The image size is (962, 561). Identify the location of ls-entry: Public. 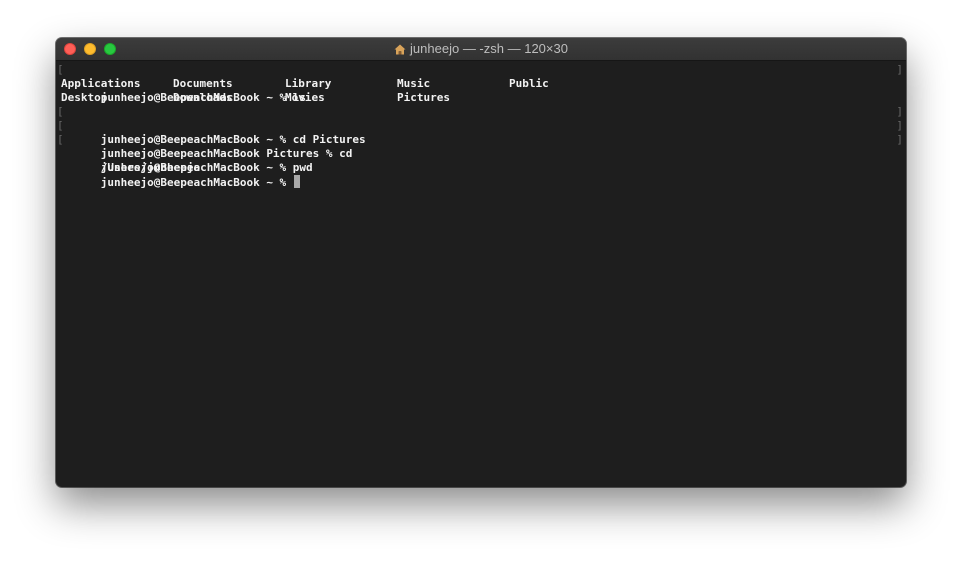
(529, 83).